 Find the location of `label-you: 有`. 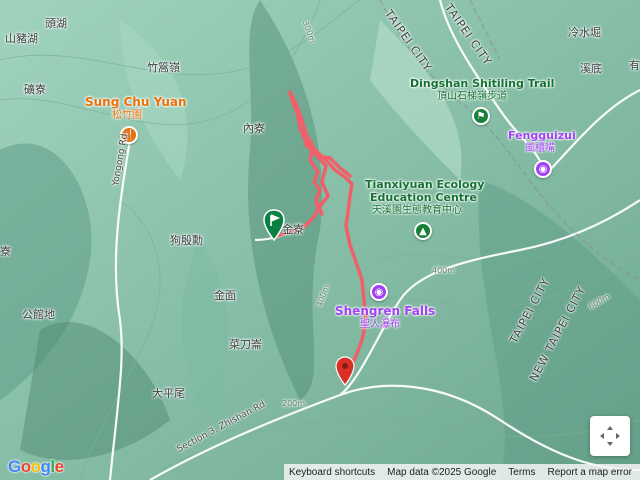

label-you: 有 is located at coordinates (634, 65).